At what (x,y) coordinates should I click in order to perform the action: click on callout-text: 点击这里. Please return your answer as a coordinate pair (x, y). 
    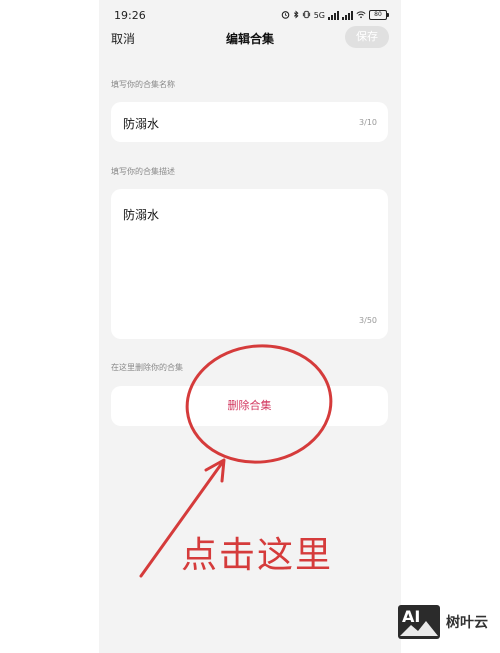
    Looking at the image, I should click on (257, 555).